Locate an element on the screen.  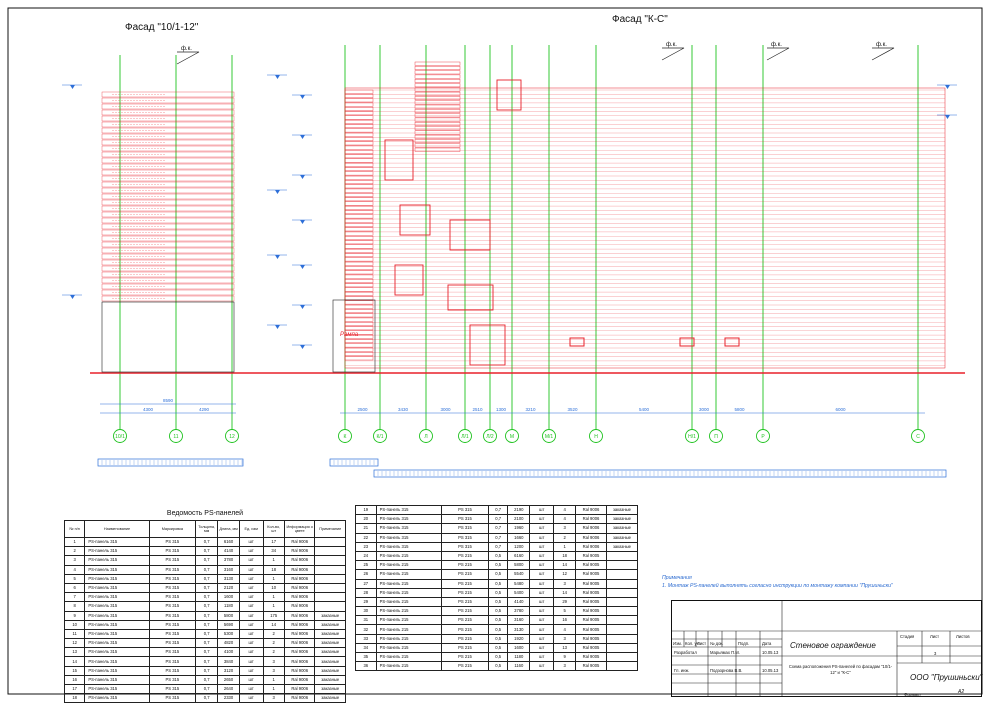
company-name: ООО "Прушиньски" is located at coordinates (946, 677).